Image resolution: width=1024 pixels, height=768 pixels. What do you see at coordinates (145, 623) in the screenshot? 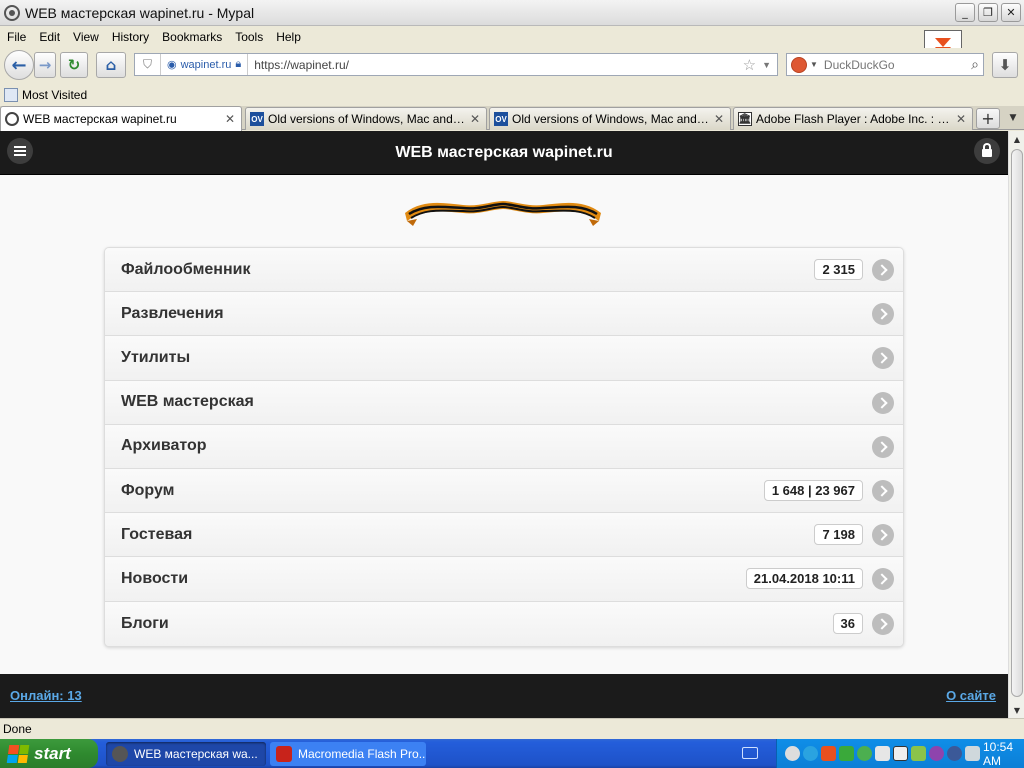
I see `list-item-label: Блоги` at bounding box center [145, 623].